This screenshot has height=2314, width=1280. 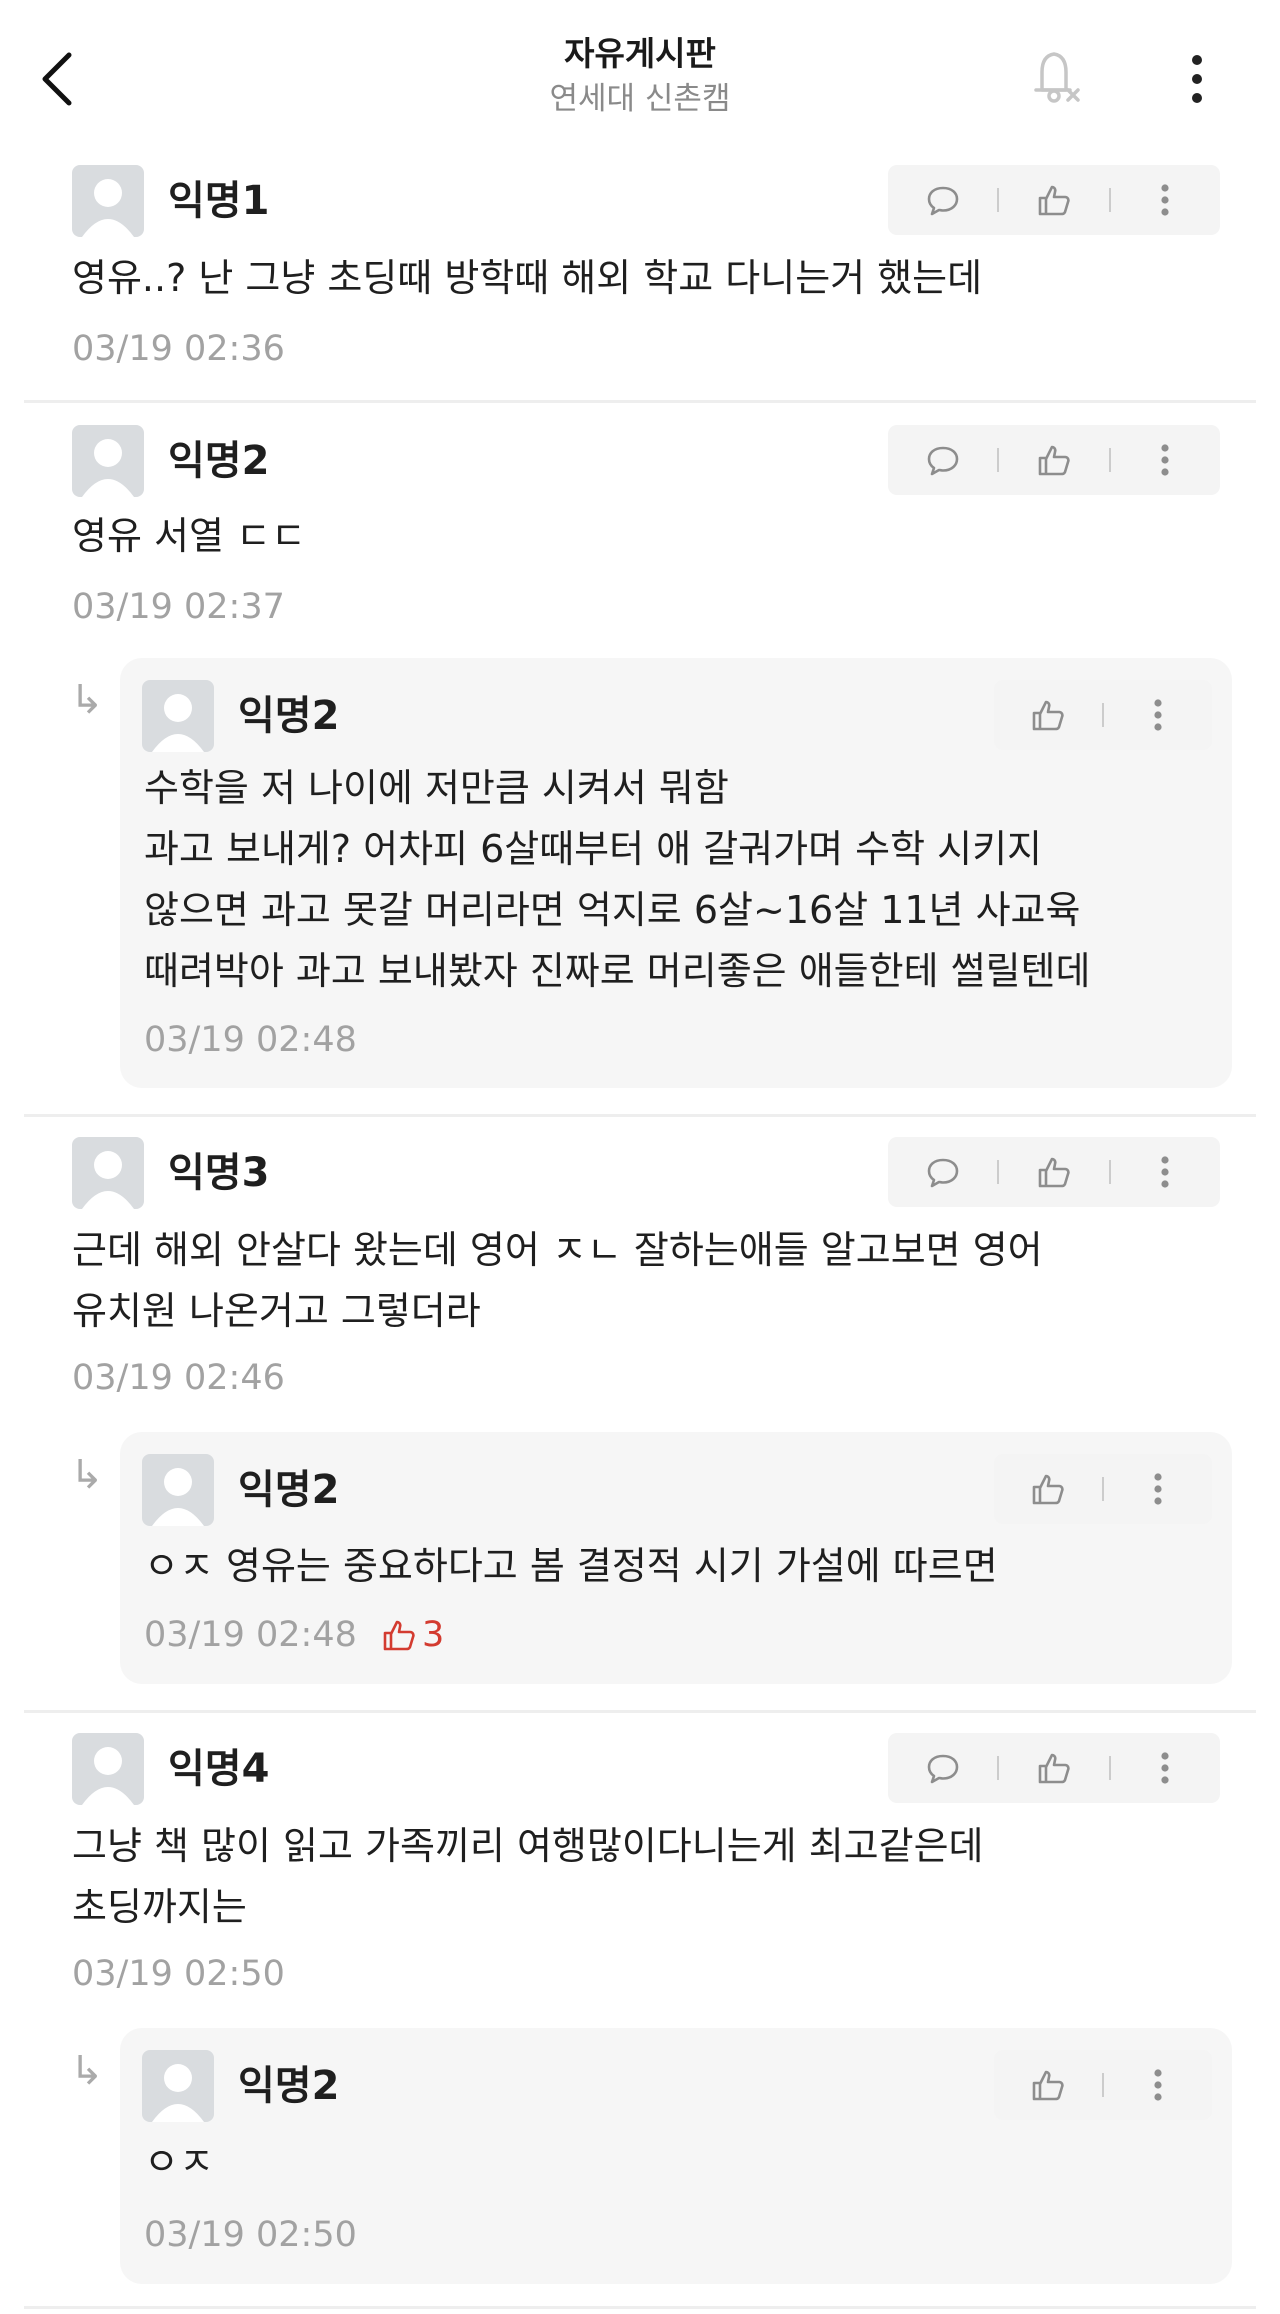 I want to click on back-button, so click(x=57, y=79).